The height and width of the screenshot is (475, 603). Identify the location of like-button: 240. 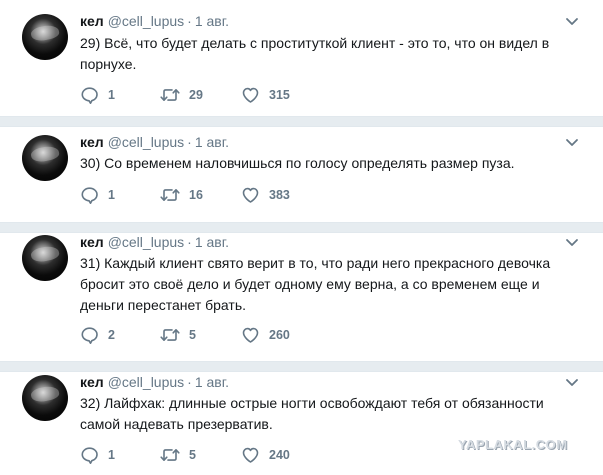
(265, 455).